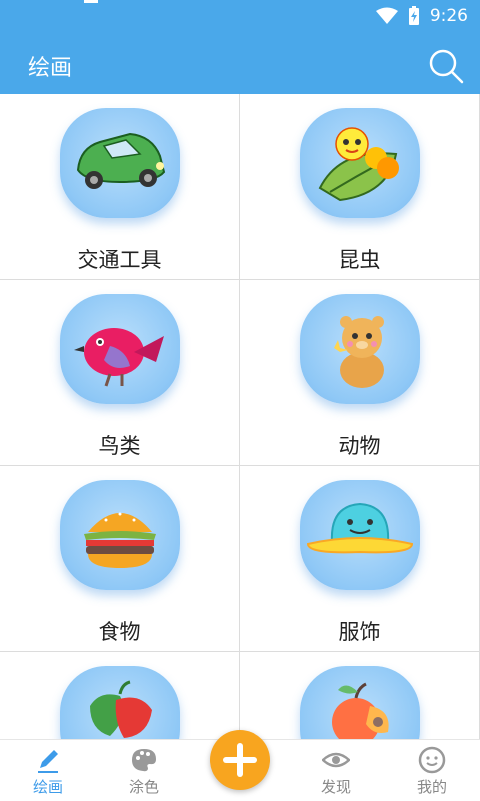  I want to click on pepper-icon, so click(121, 709).